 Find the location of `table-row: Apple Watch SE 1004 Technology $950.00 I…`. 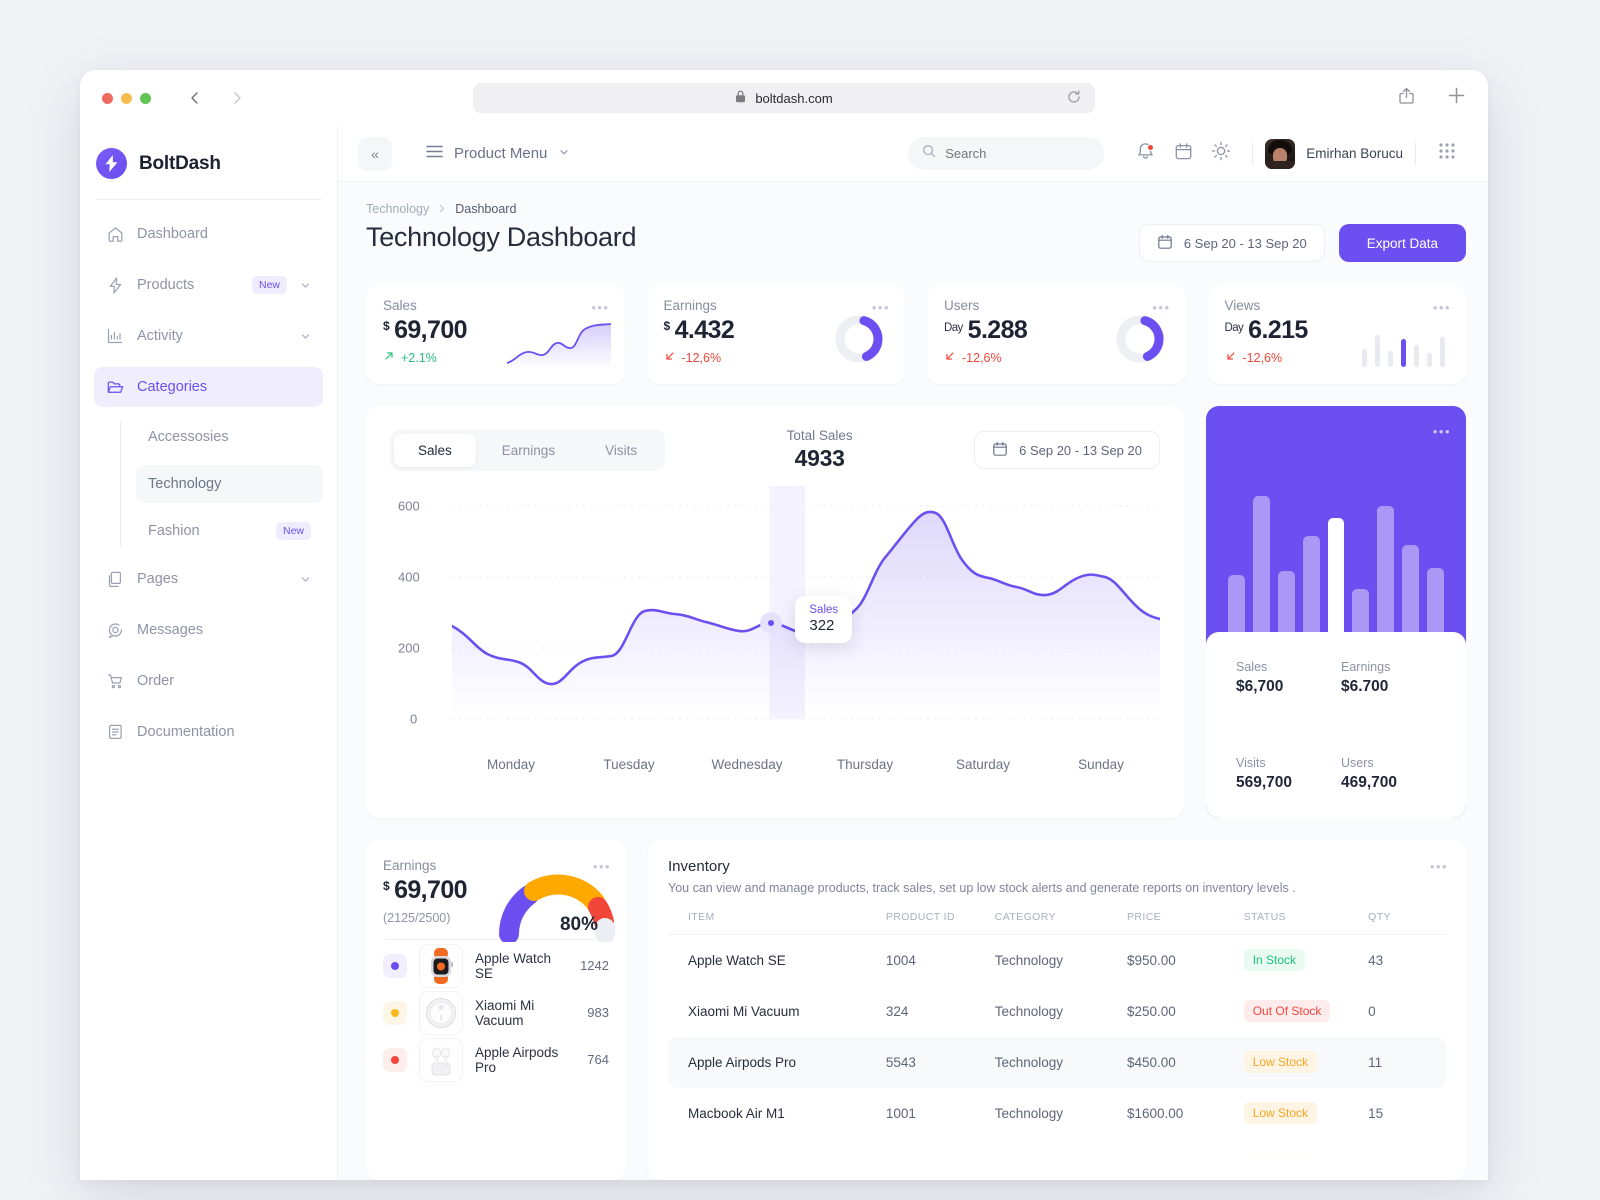

table-row: Apple Watch SE 1004 Technology $950.00 I… is located at coordinates (1057, 960).